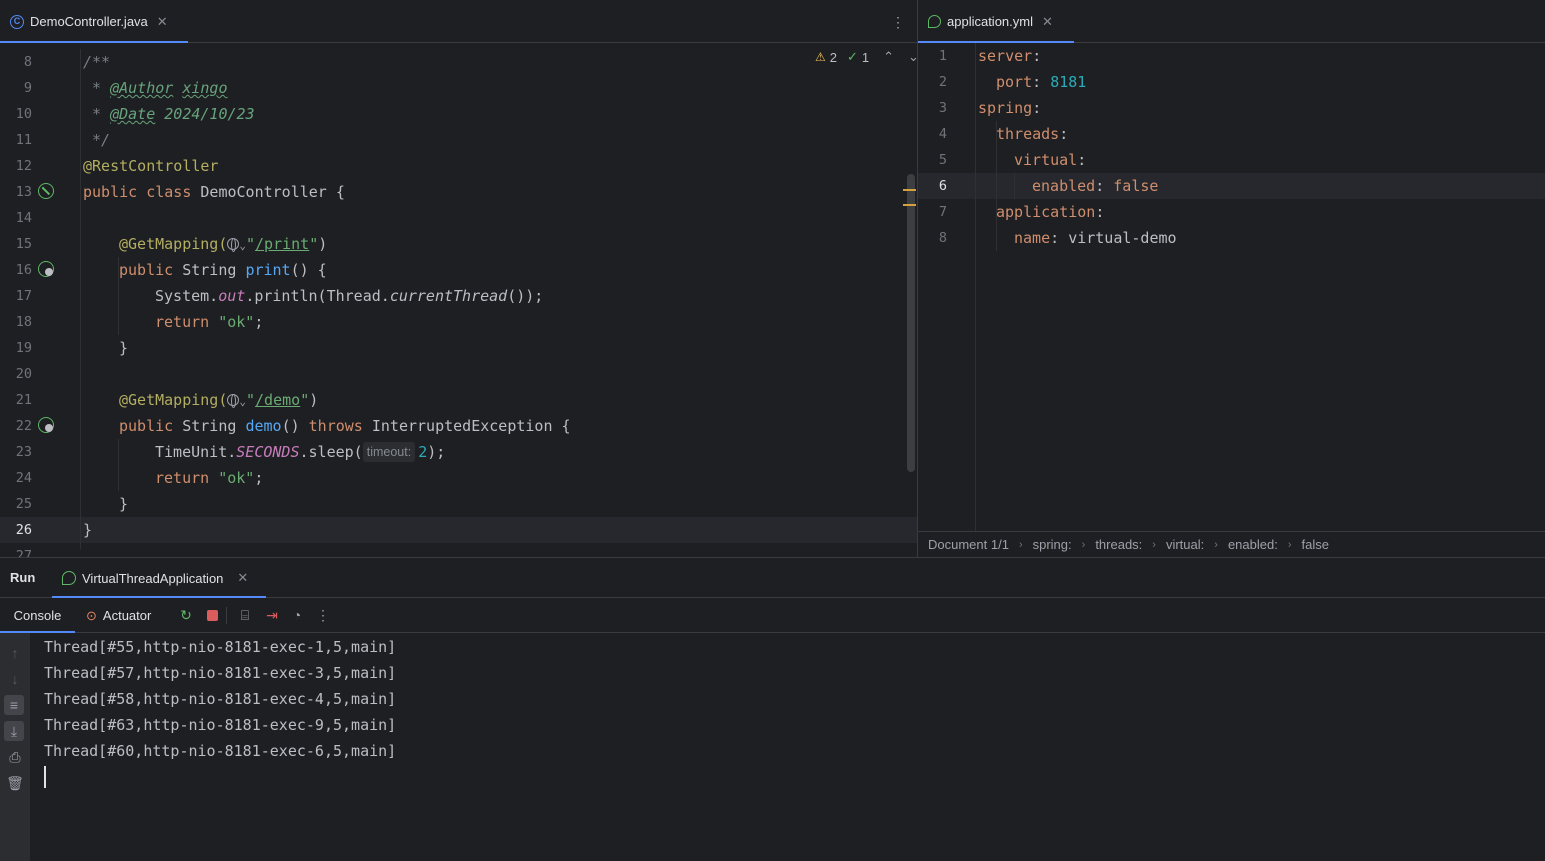 Image resolution: width=1545 pixels, height=861 pixels. What do you see at coordinates (272, 615) in the screenshot?
I see `exit-icon: ⇥` at bounding box center [272, 615].